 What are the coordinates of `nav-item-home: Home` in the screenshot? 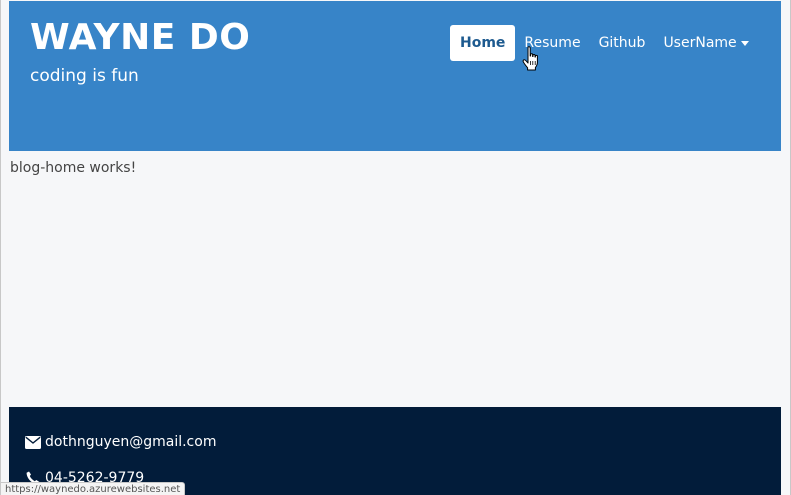 It's located at (483, 43).